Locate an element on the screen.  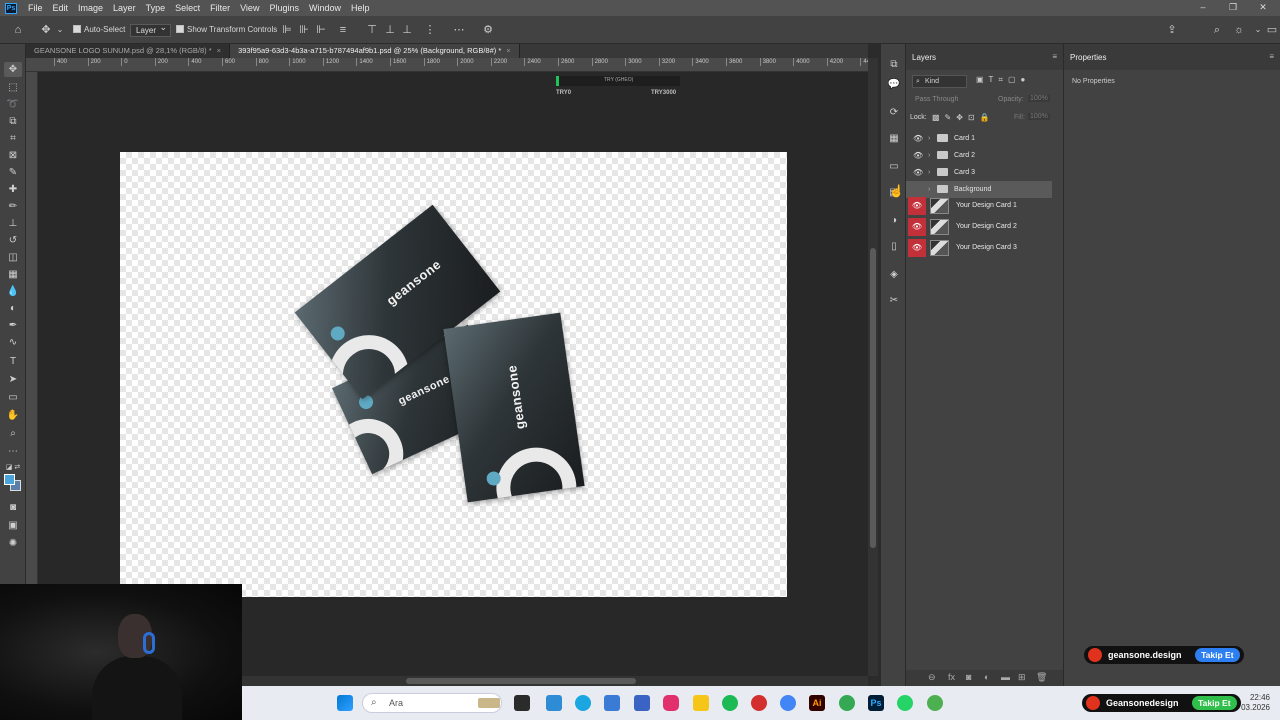
screen-mode-icon: ▣ is located at coordinates (13, 525).